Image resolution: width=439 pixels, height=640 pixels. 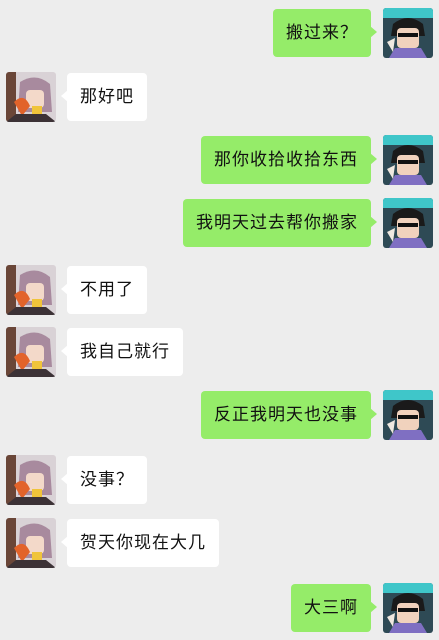 What do you see at coordinates (219, 481) in the screenshot?
I see `message-row-incoming: 没事？` at bounding box center [219, 481].